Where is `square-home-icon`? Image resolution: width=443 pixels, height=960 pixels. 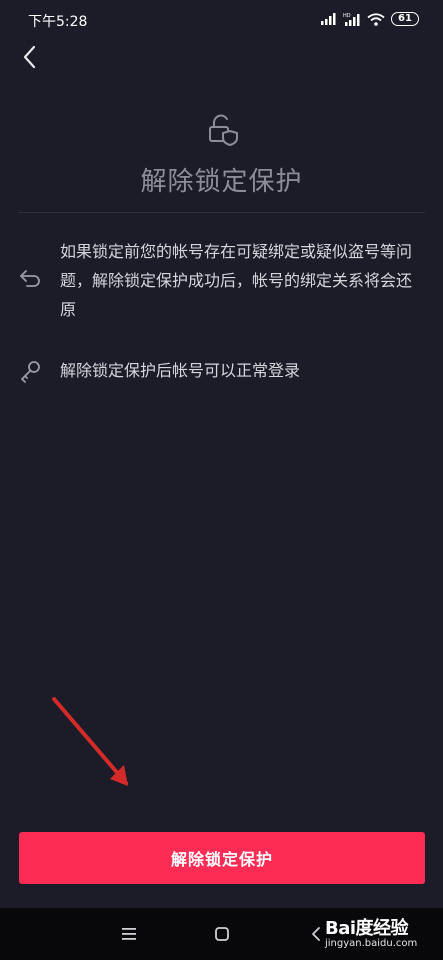
square-home-icon is located at coordinates (222, 934).